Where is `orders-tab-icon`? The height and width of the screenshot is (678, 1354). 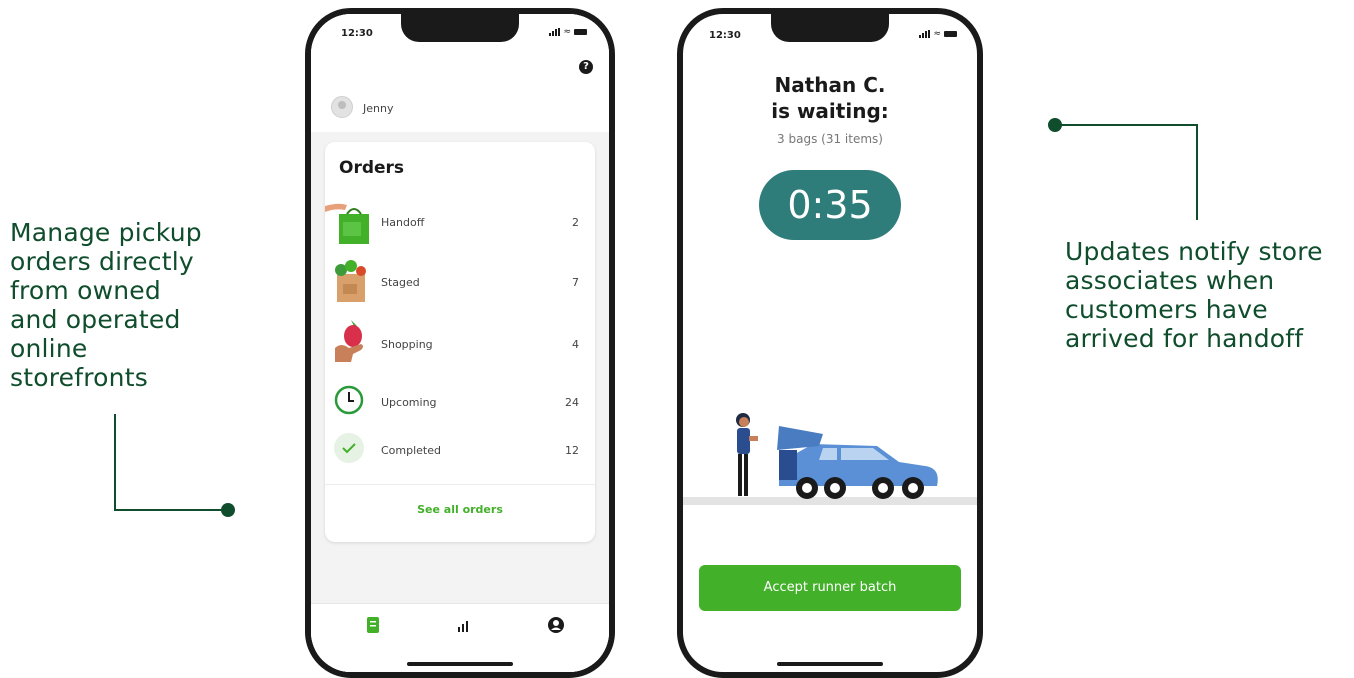 orders-tab-icon is located at coordinates (373, 625).